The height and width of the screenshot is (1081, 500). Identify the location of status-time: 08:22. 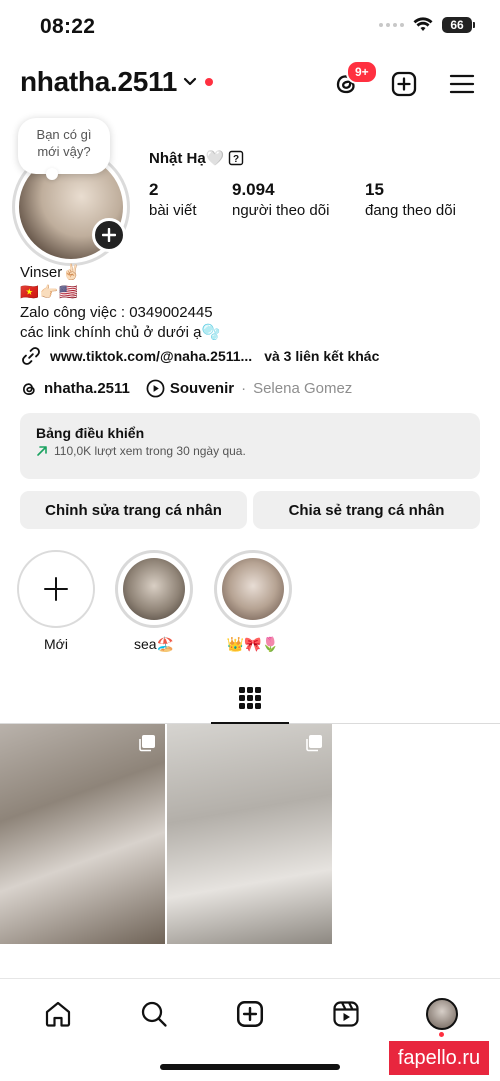
(68, 26).